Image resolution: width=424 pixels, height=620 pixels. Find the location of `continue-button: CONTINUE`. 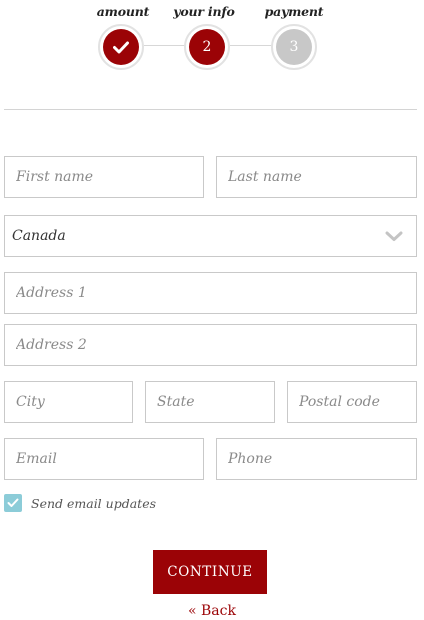

continue-button: CONTINUE is located at coordinates (210, 572).